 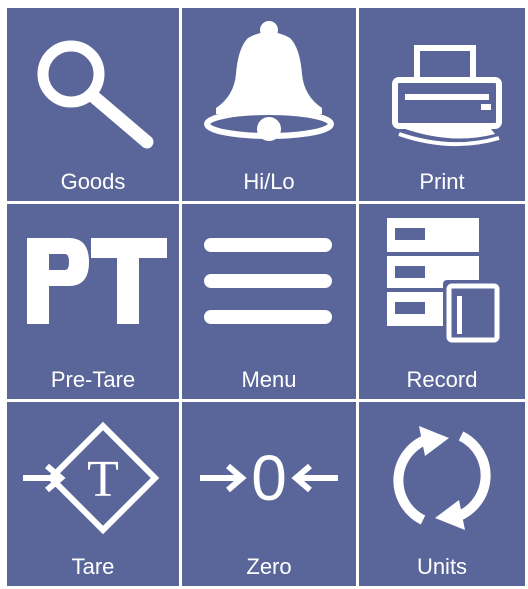 What do you see at coordinates (103, 479) in the screenshot?
I see `tare-icon-letter: T` at bounding box center [103, 479].